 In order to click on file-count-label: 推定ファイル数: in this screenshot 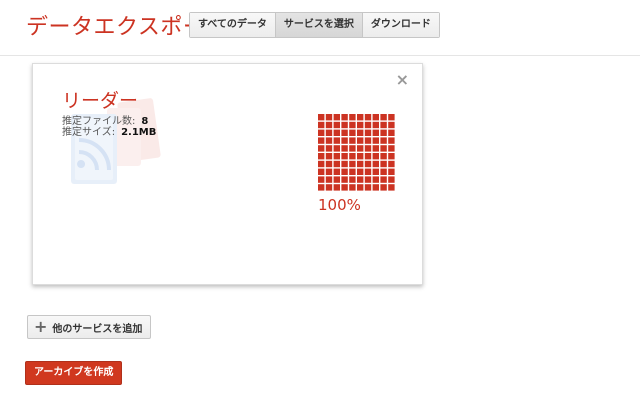, I will do `click(99, 121)`.